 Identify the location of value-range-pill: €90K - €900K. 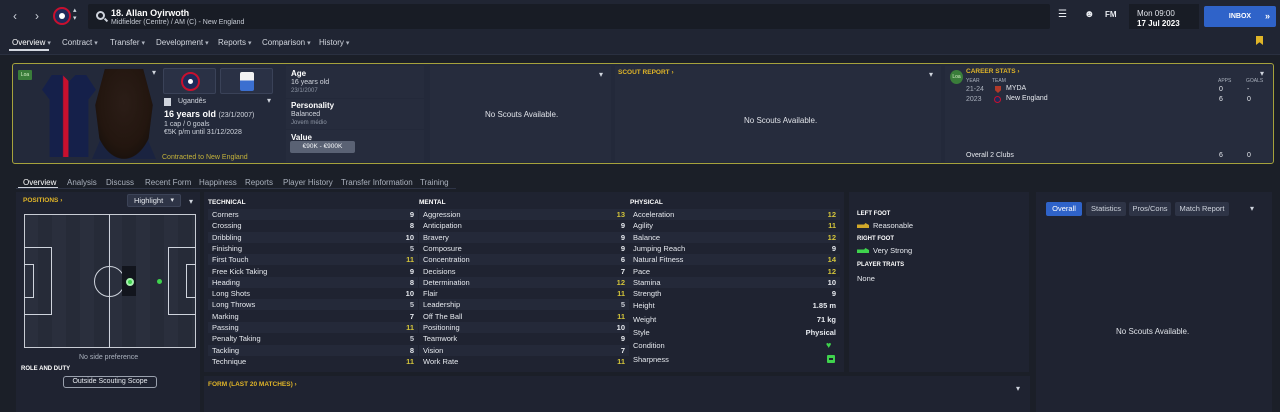
(322, 147).